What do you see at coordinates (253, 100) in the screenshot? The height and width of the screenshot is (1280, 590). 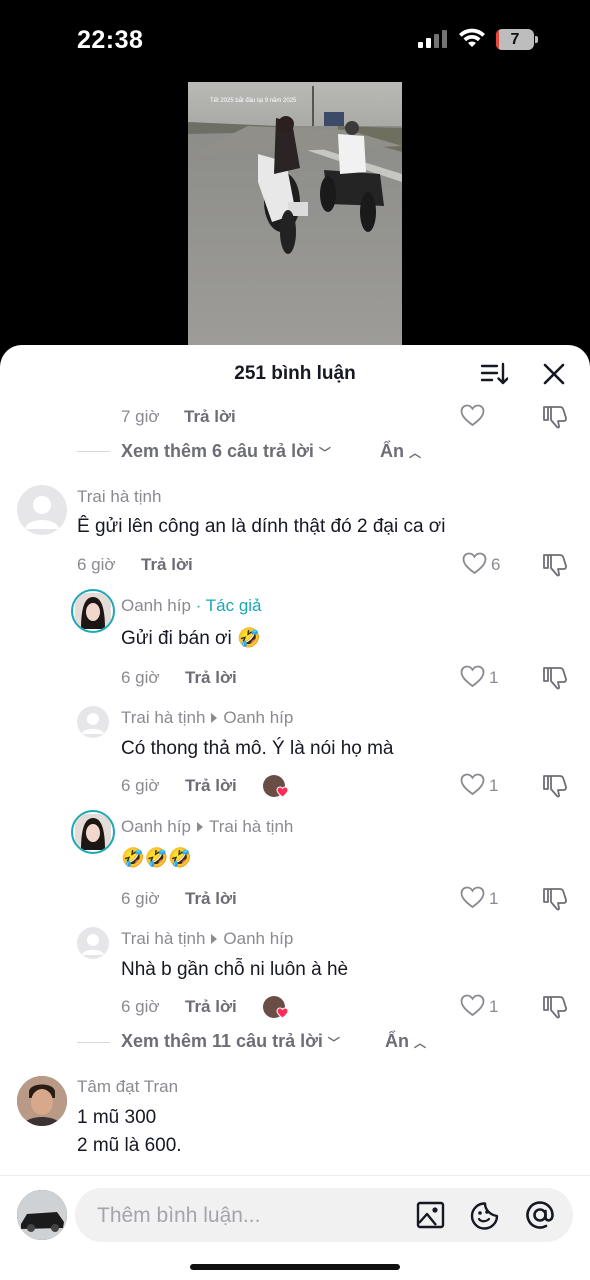 I see `video-caption: Tết 2025 bắt đầu lại 9 năm 2025` at bounding box center [253, 100].